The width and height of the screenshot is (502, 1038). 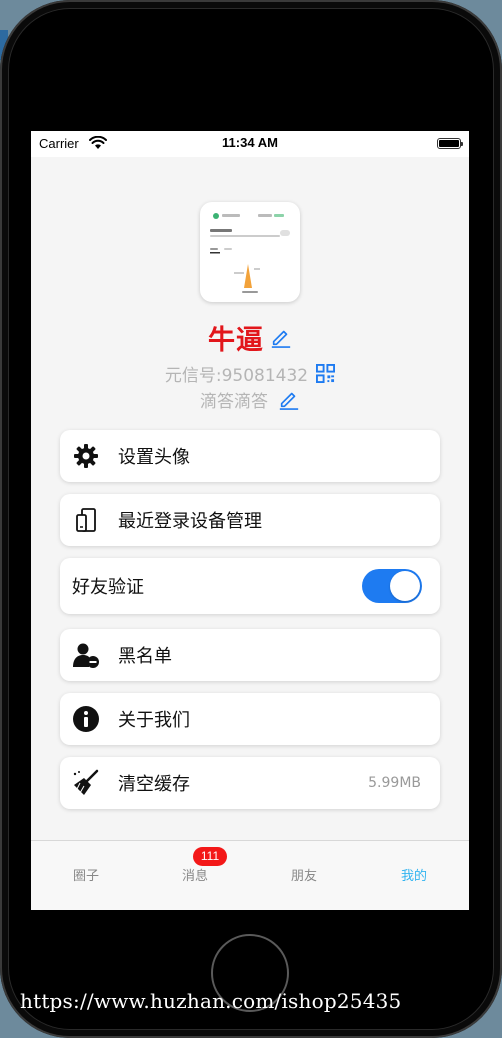 What do you see at coordinates (289, 399) in the screenshot?
I see `edit-signature-icon` at bounding box center [289, 399].